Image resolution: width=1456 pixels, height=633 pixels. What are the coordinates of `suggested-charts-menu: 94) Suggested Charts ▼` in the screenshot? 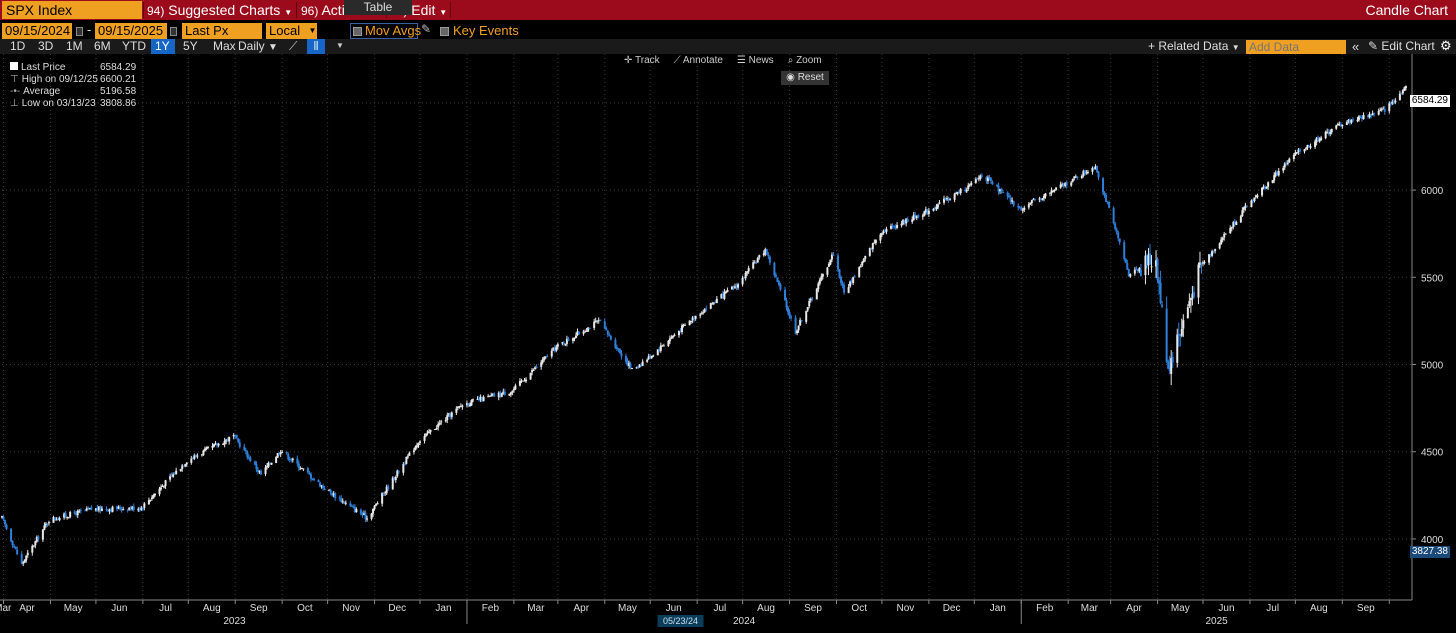 It's located at (219, 10).